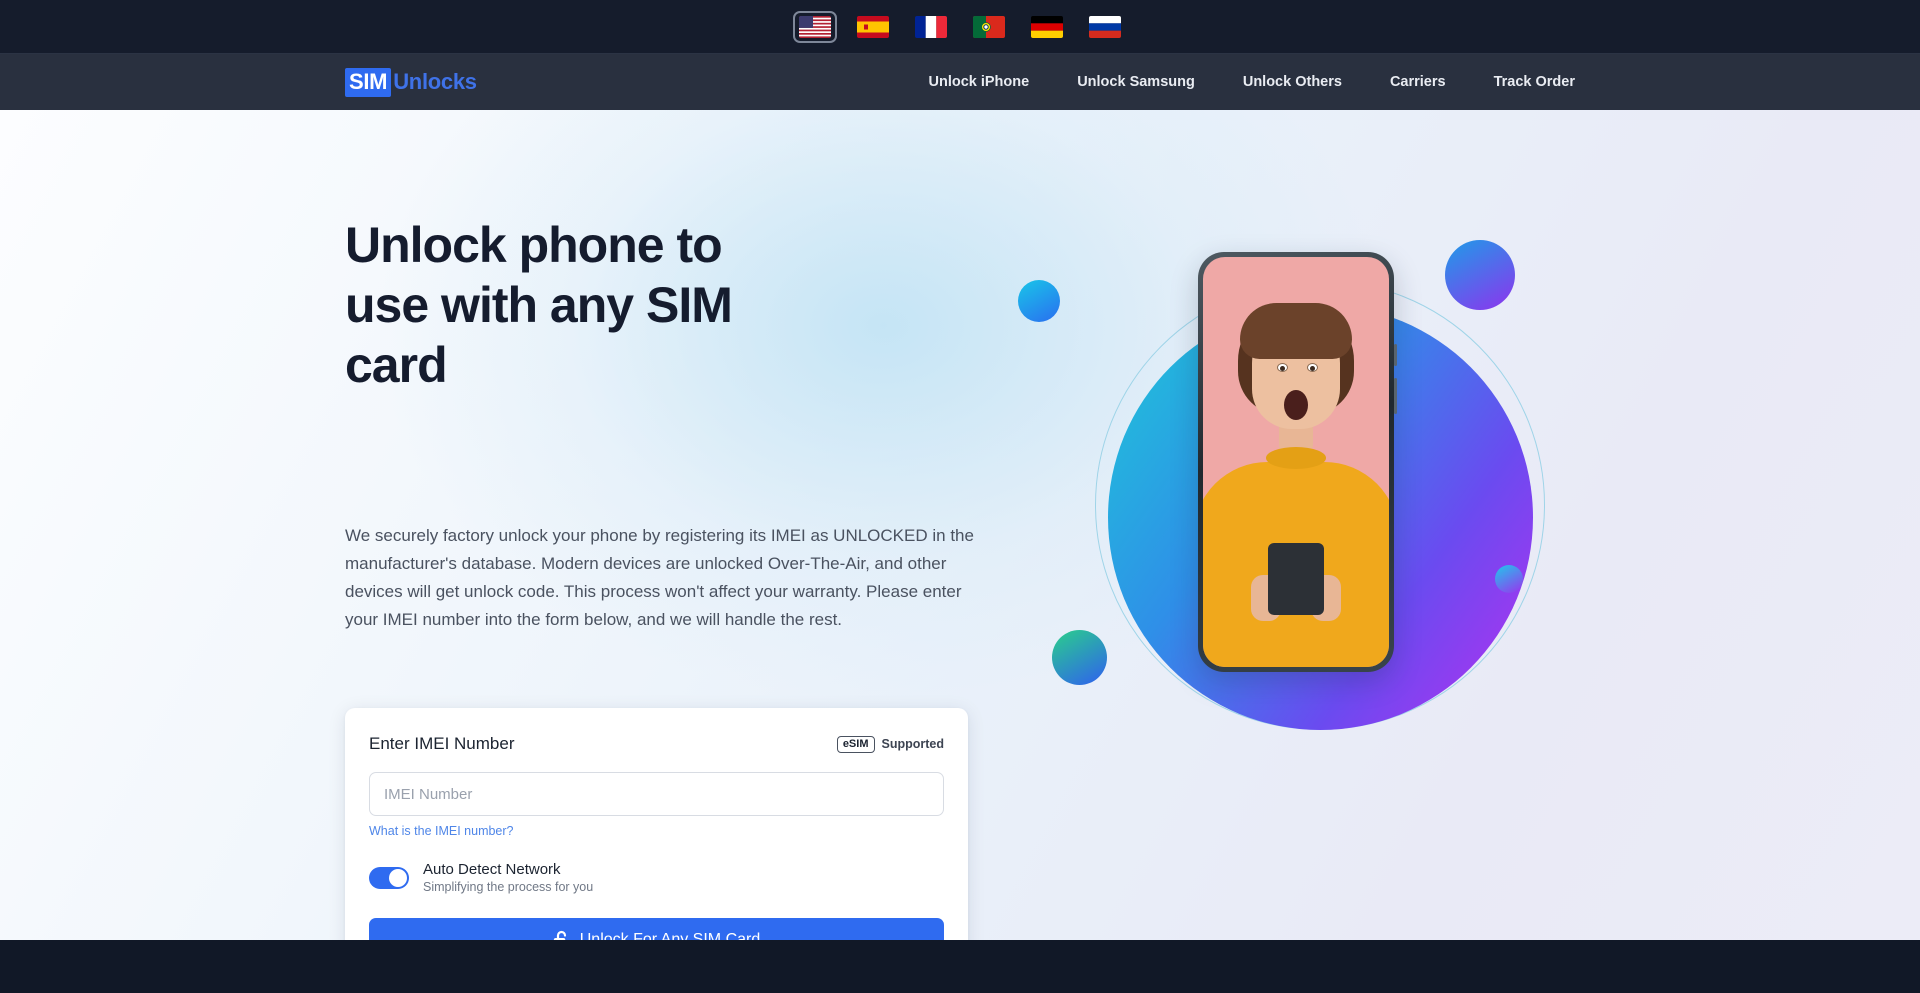 This screenshot has height=993, width=1920. Describe the element at coordinates (1292, 82) in the screenshot. I see `nav-item-unlock-others: Unlock Others` at that location.